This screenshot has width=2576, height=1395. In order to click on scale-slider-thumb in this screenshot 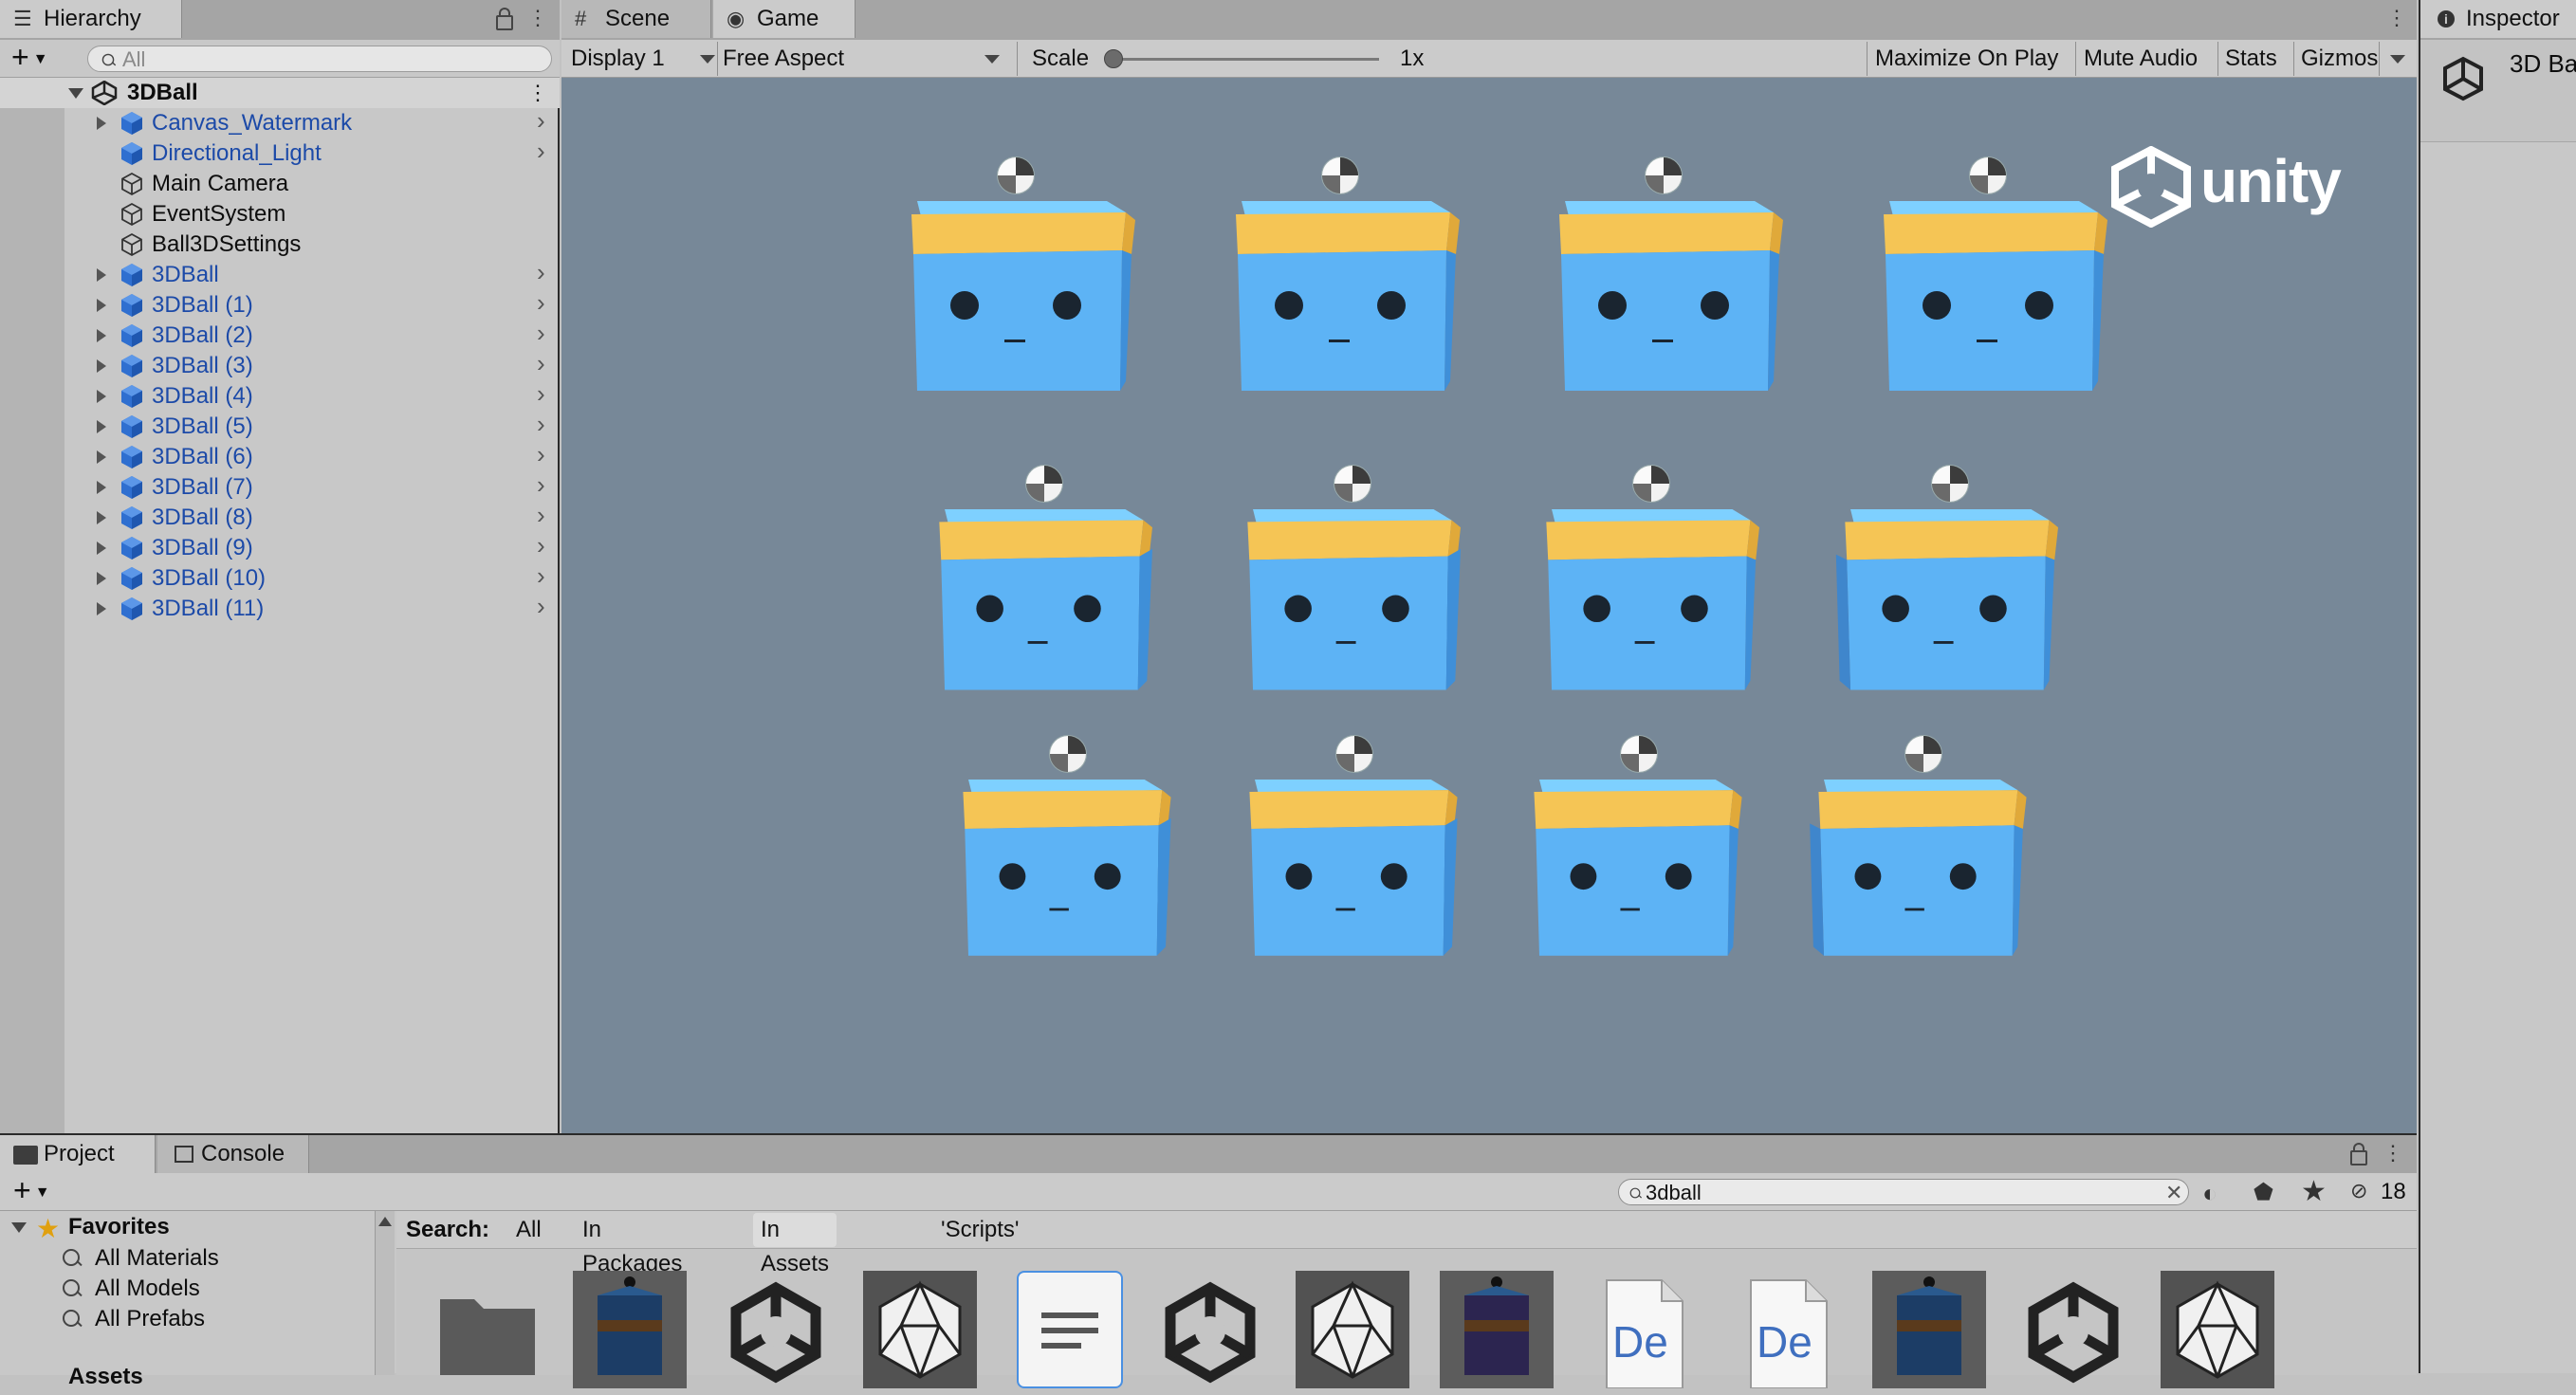, I will do `click(1113, 58)`.